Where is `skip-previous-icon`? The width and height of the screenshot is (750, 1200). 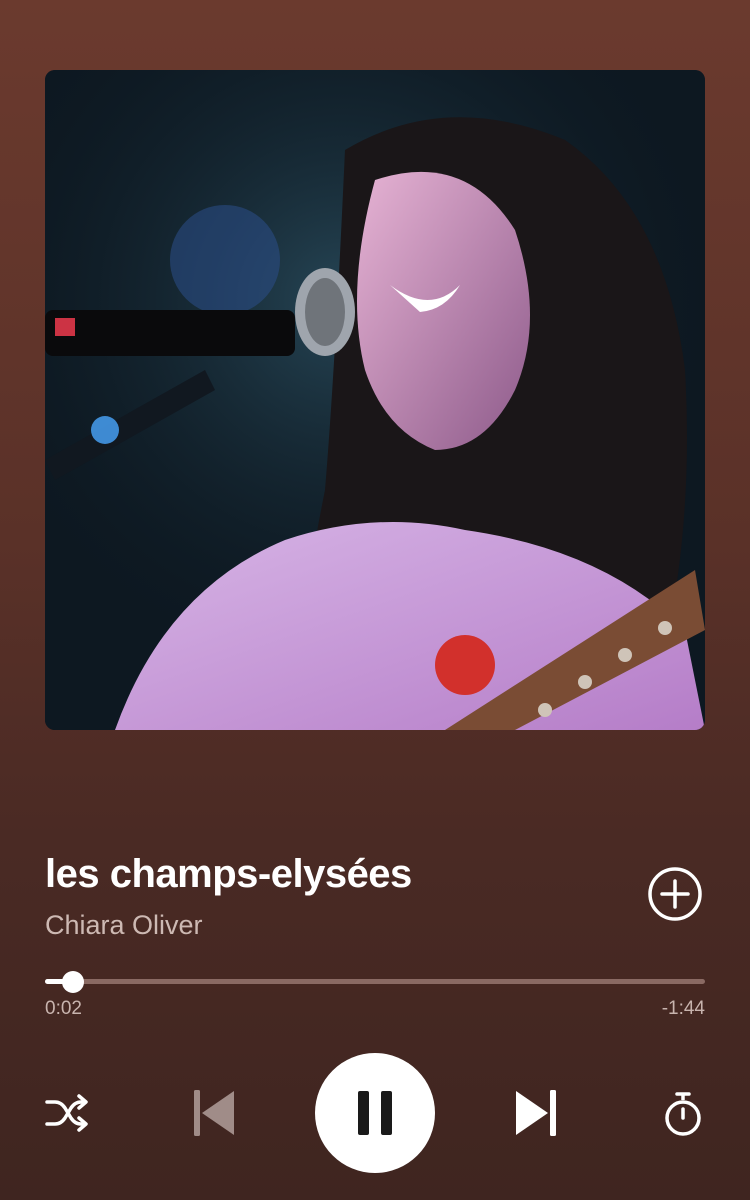
skip-previous-icon is located at coordinates (214, 1113).